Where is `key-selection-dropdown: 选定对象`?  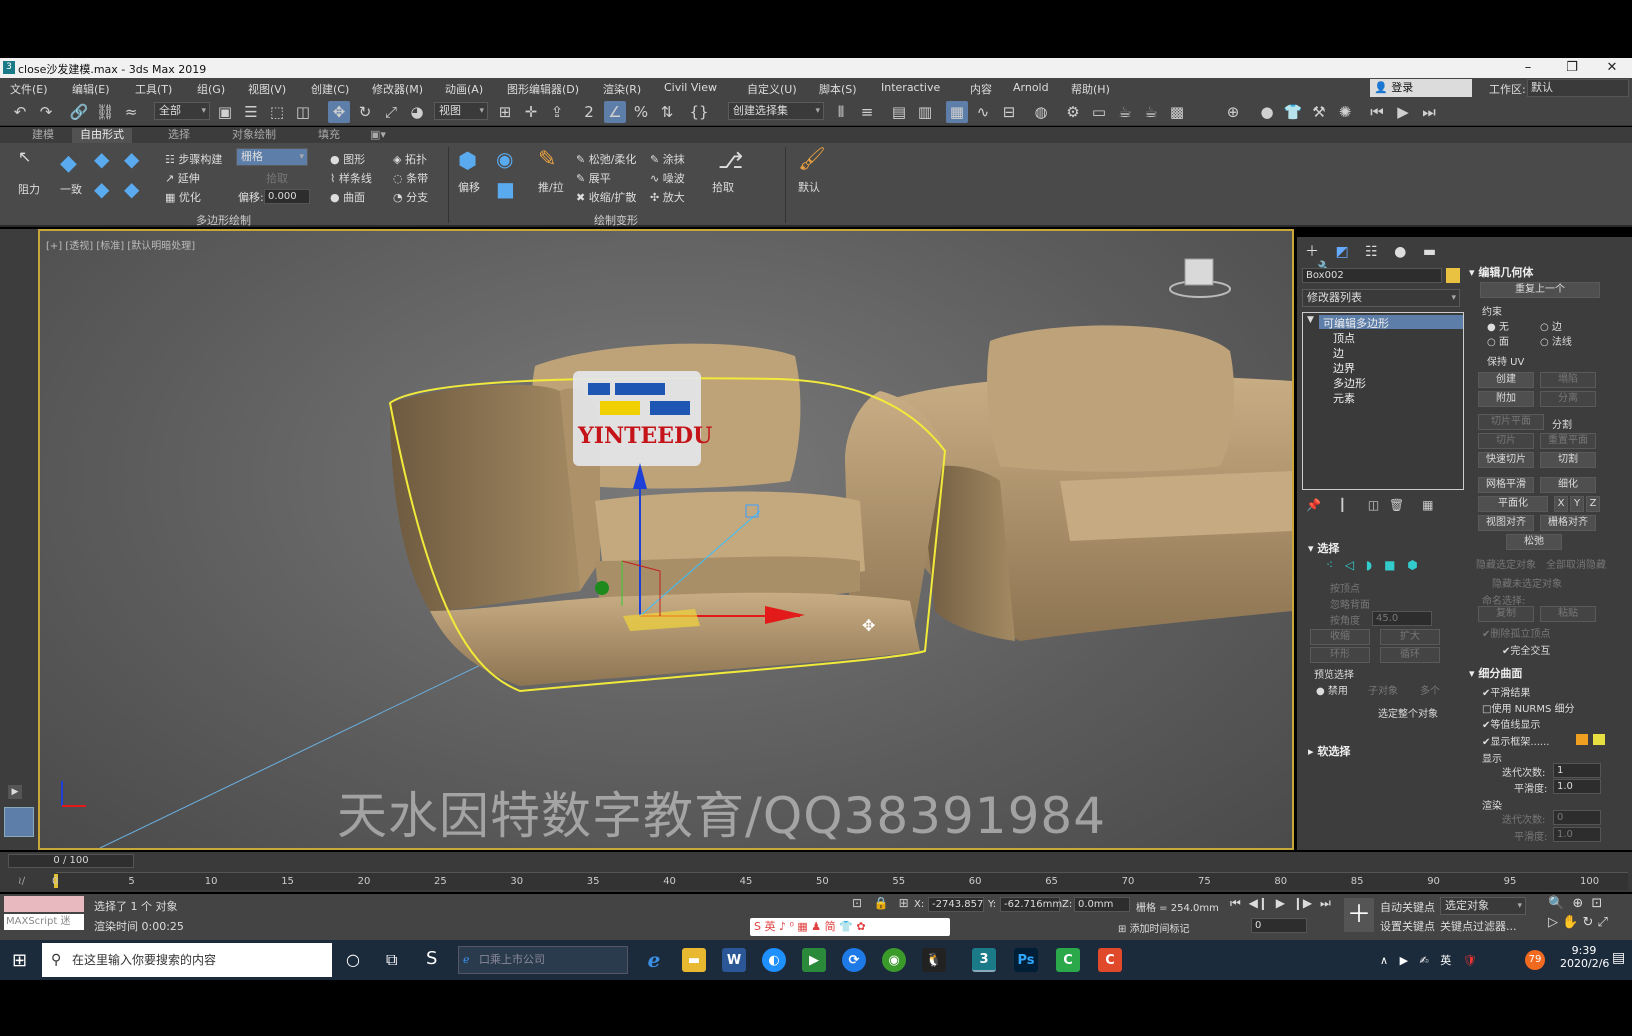
key-selection-dropdown: 选定对象 is located at coordinates (1483, 906).